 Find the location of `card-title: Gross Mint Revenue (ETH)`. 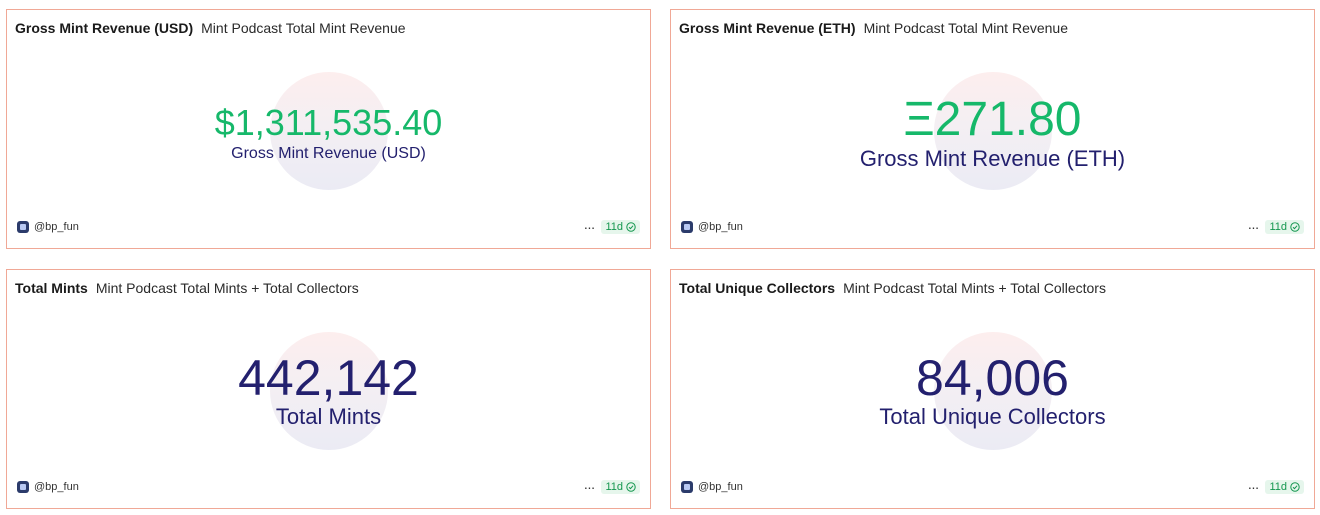

card-title: Gross Mint Revenue (ETH) is located at coordinates (767, 28).